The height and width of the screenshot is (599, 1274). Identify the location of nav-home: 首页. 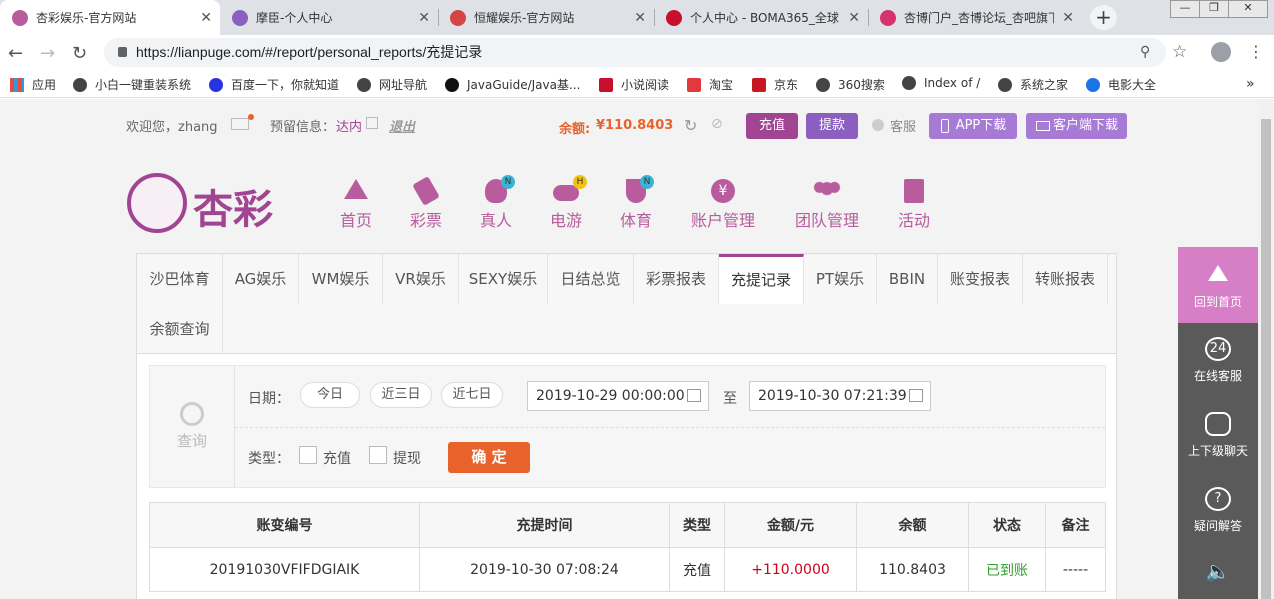
(356, 205).